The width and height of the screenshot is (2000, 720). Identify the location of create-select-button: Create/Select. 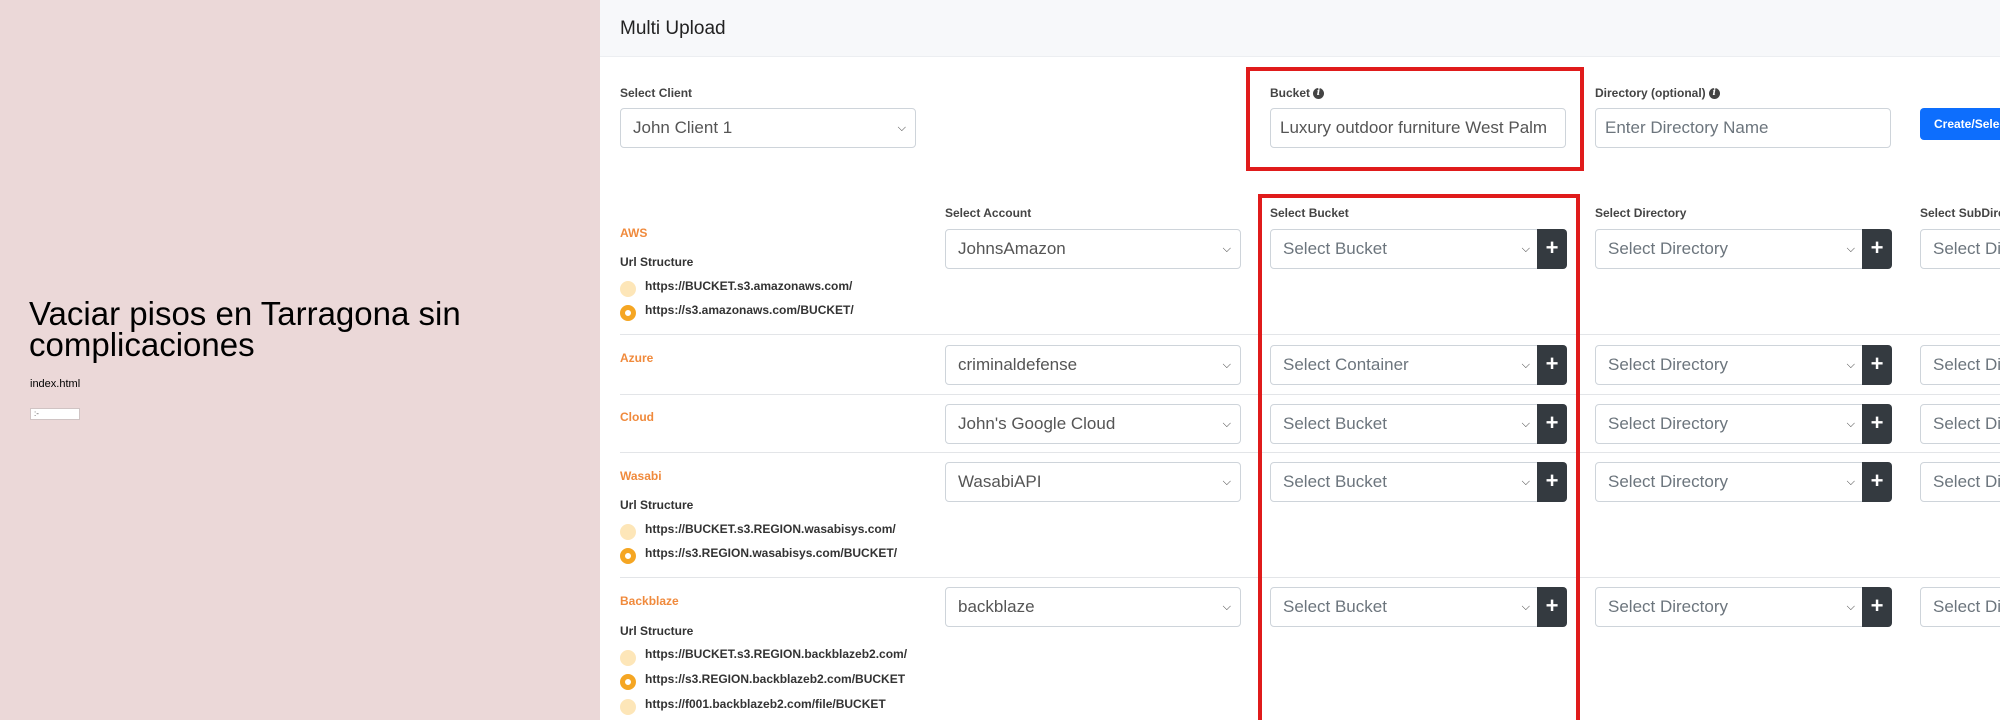
(1960, 124).